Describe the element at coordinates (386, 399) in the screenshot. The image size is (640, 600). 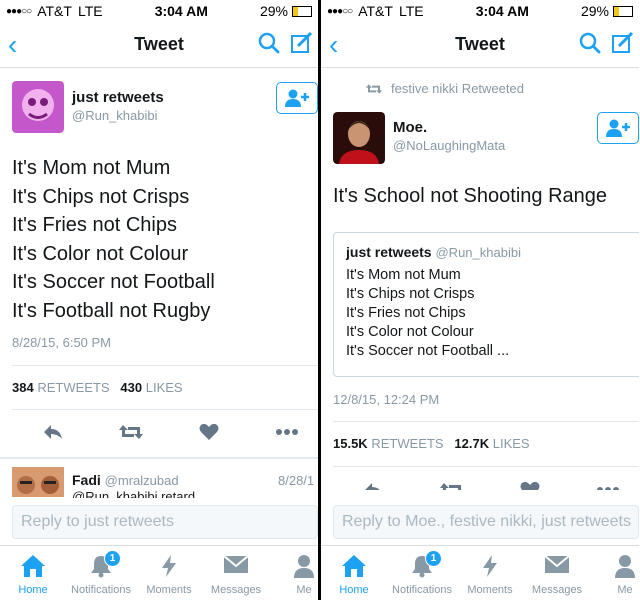
I see `tweet-date: 12/8/15, 12:24 PM` at that location.